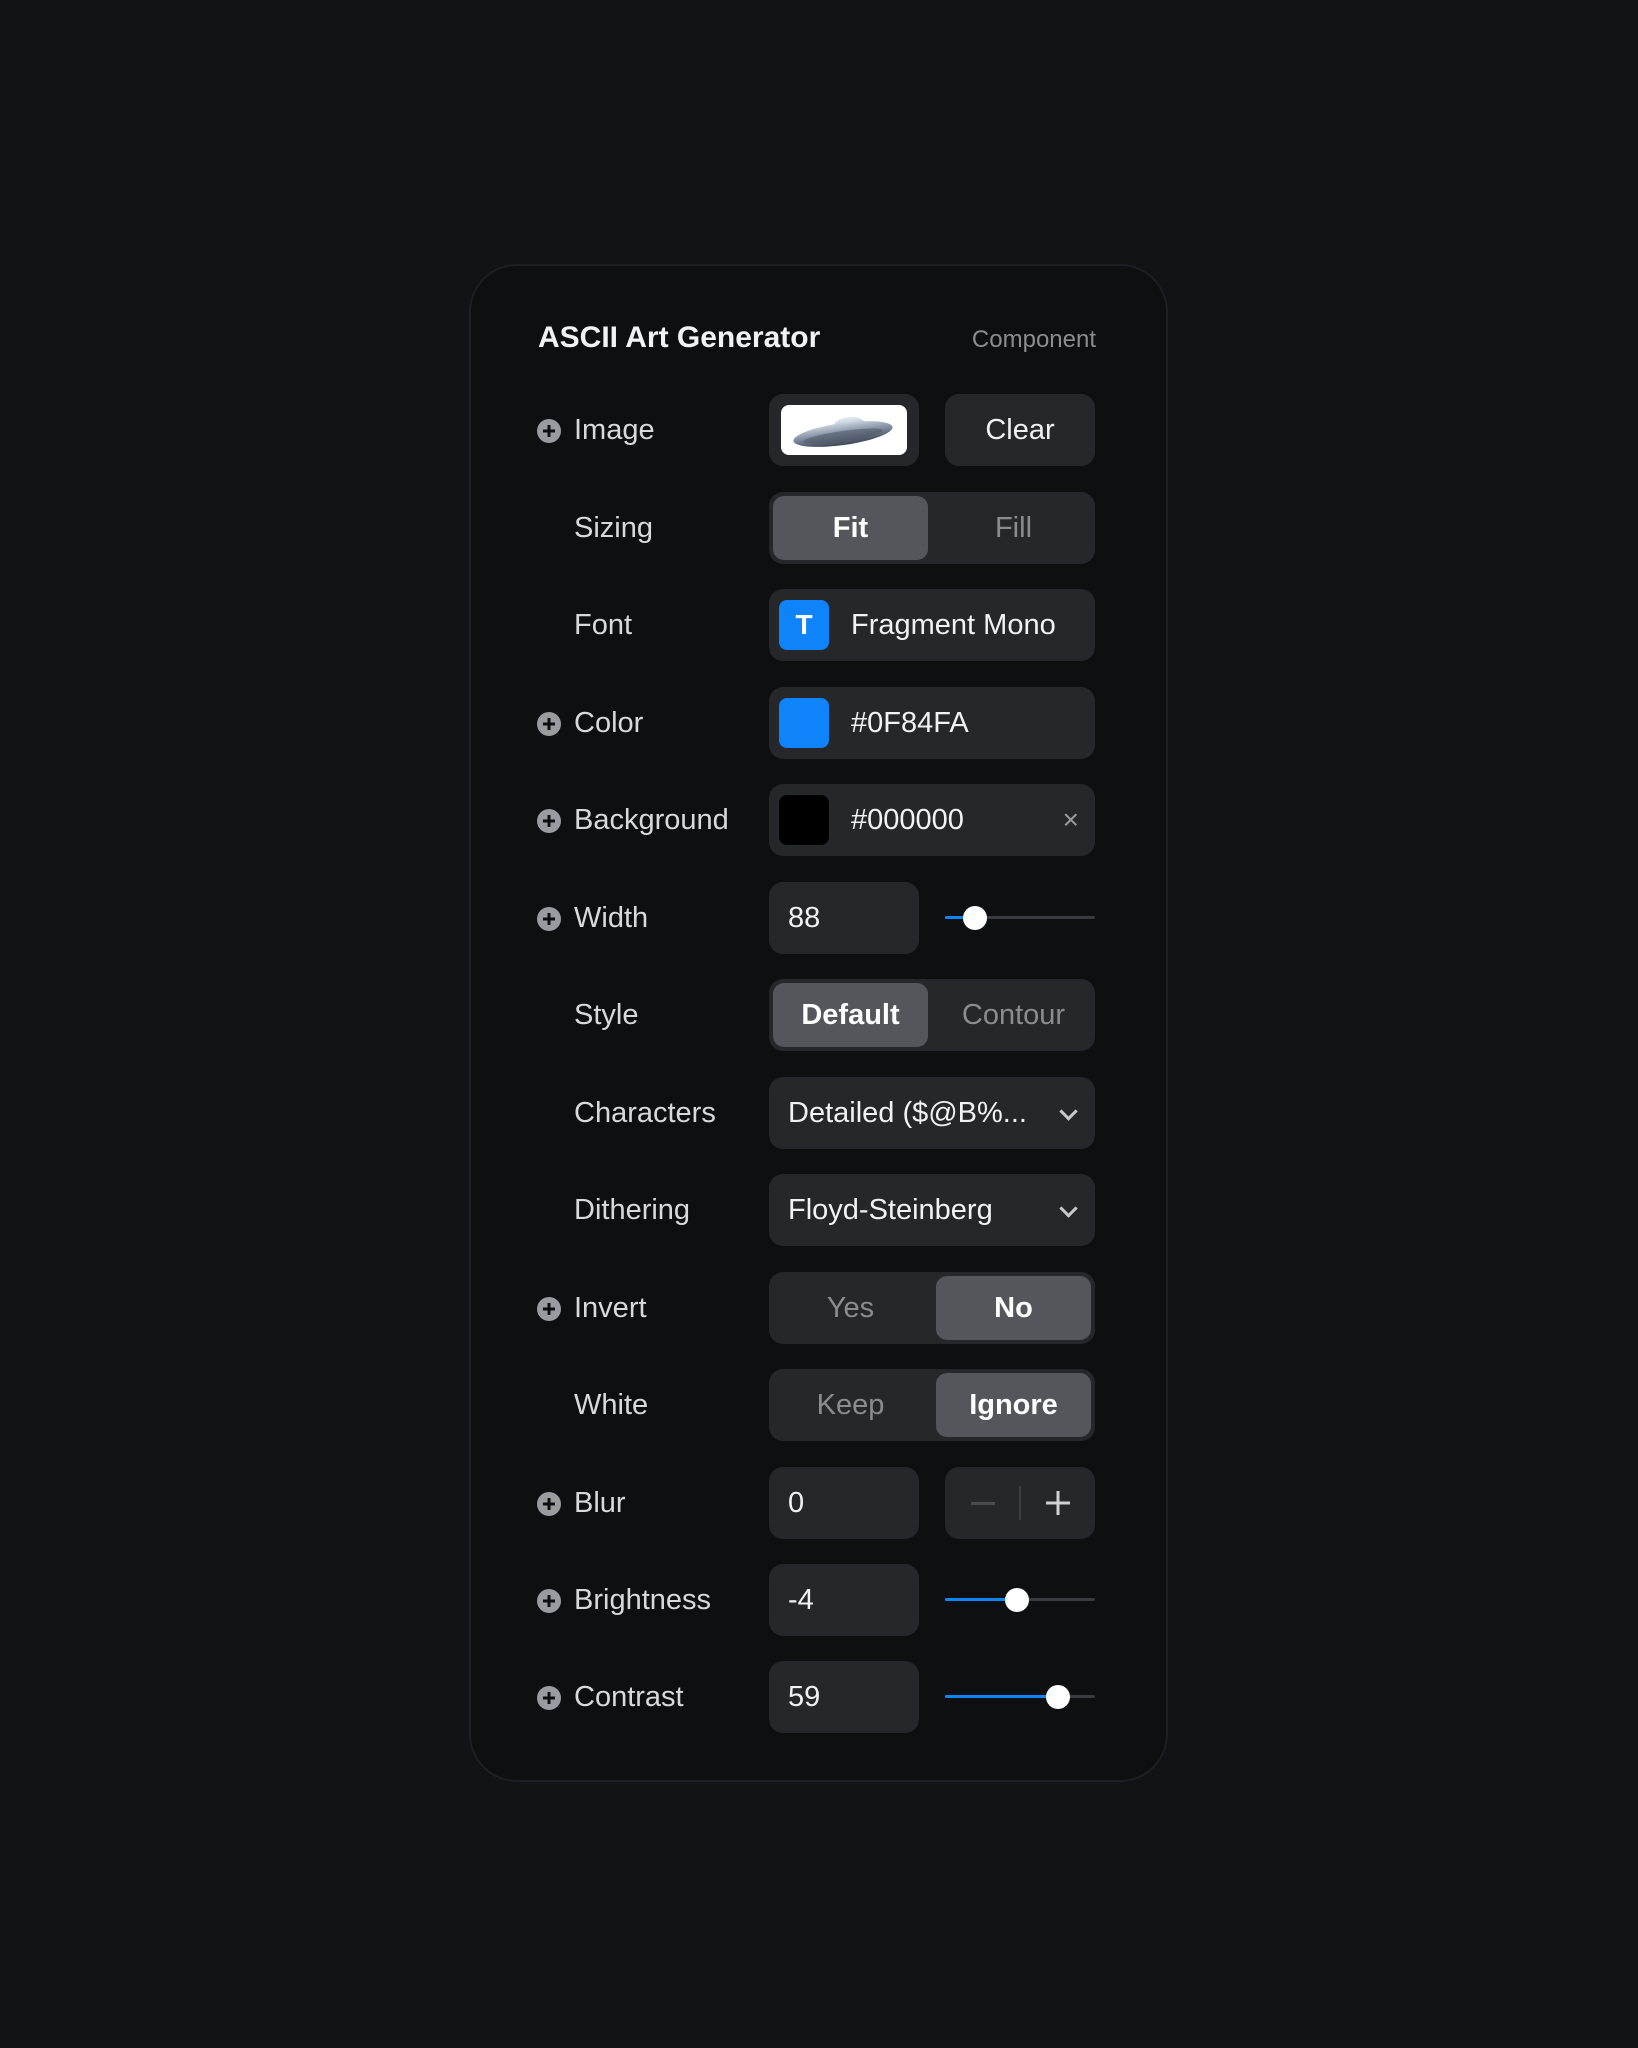  What do you see at coordinates (629, 1697) in the screenshot?
I see `contrast-label: Contrast` at bounding box center [629, 1697].